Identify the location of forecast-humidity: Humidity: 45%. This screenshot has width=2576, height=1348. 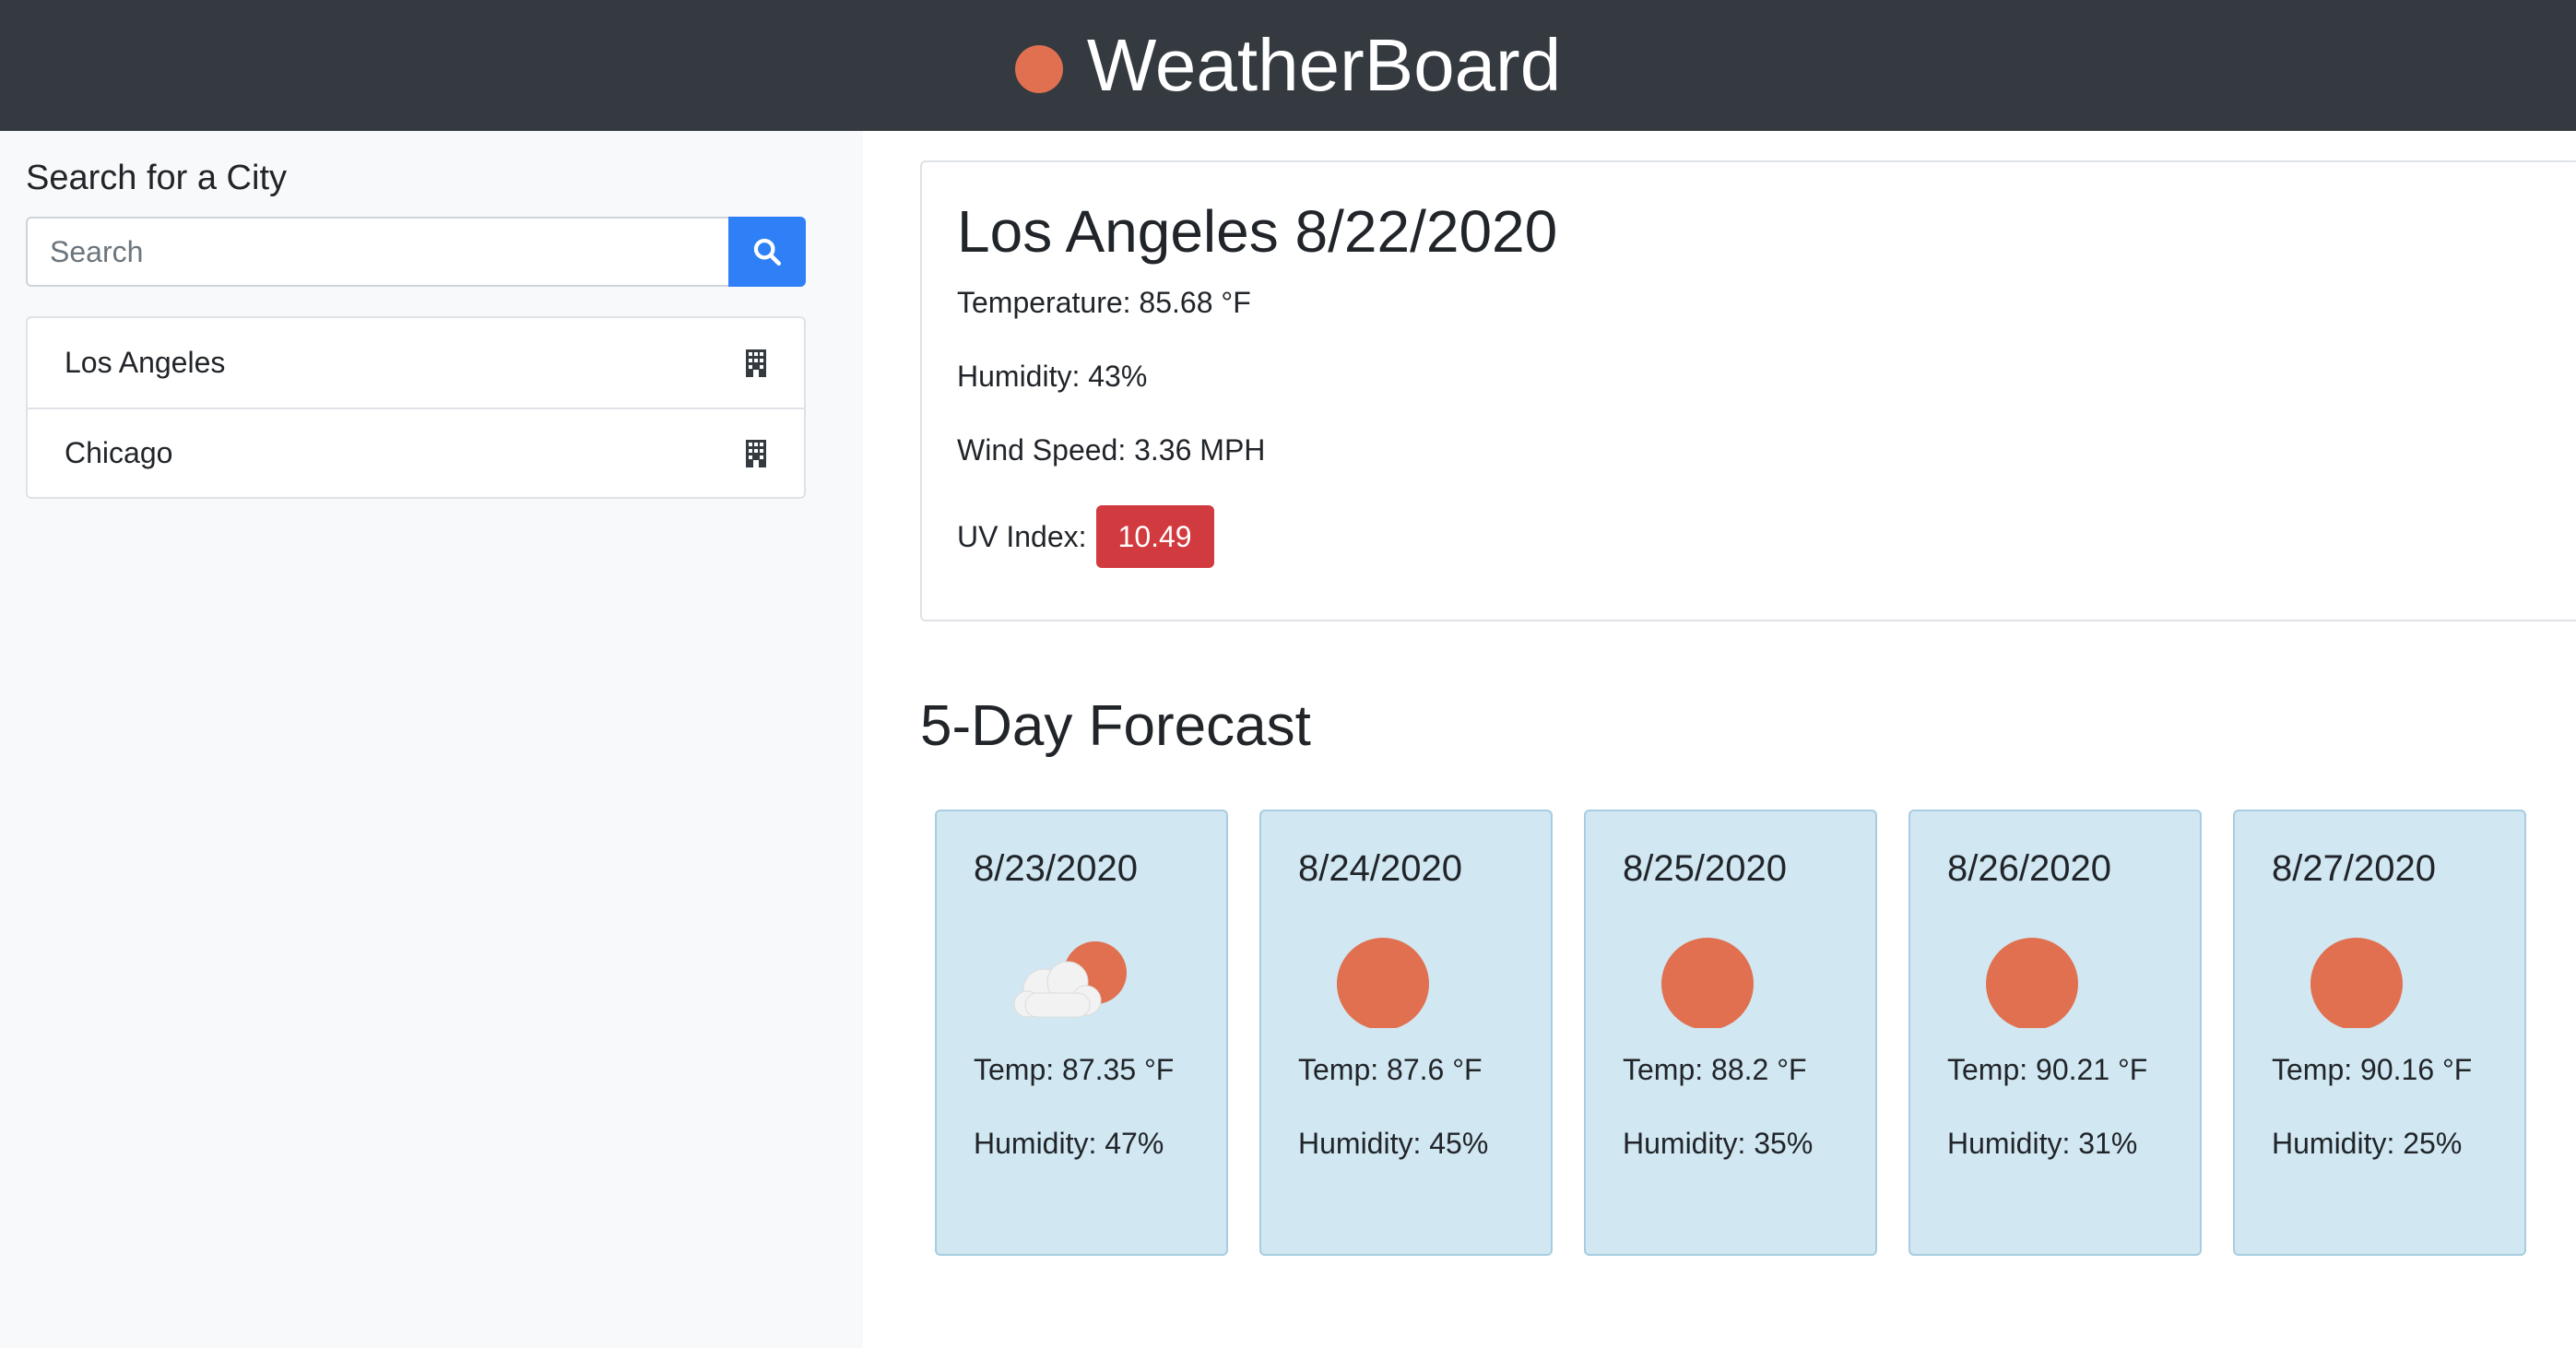
(1393, 1143).